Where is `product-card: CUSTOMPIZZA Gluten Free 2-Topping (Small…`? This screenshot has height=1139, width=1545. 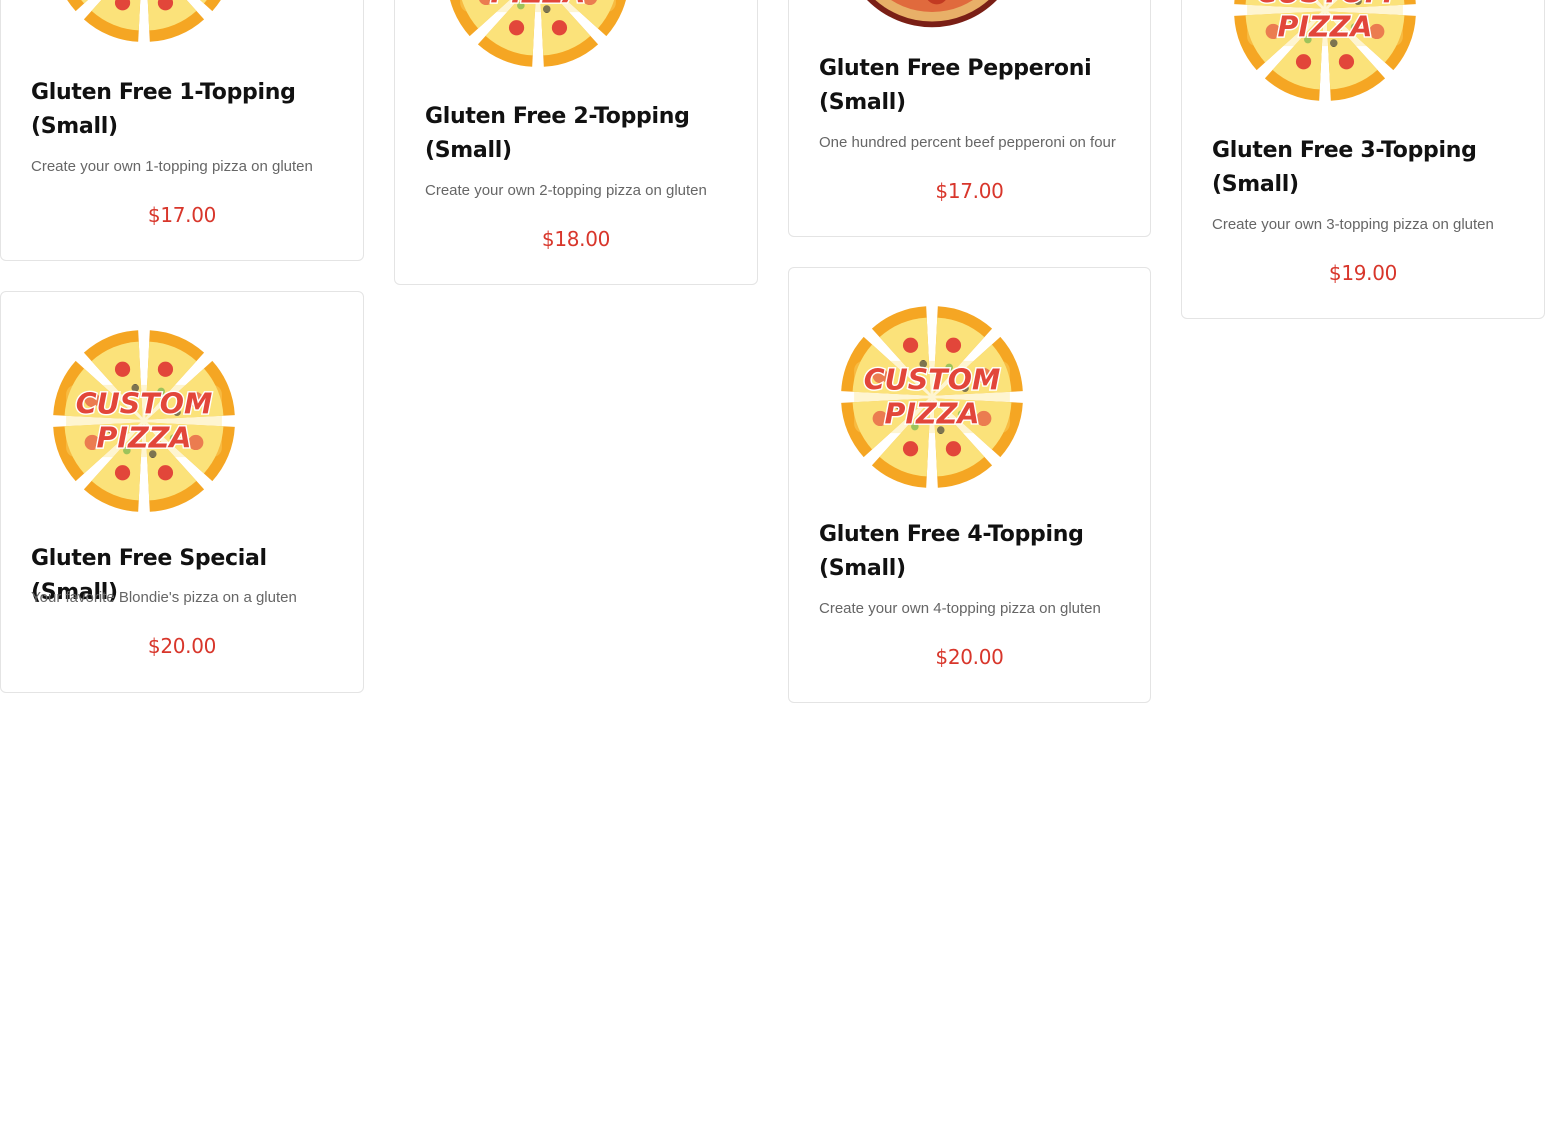
product-card: CUSTOMPIZZA Gluten Free 2-Topping (Small… is located at coordinates (576, 142).